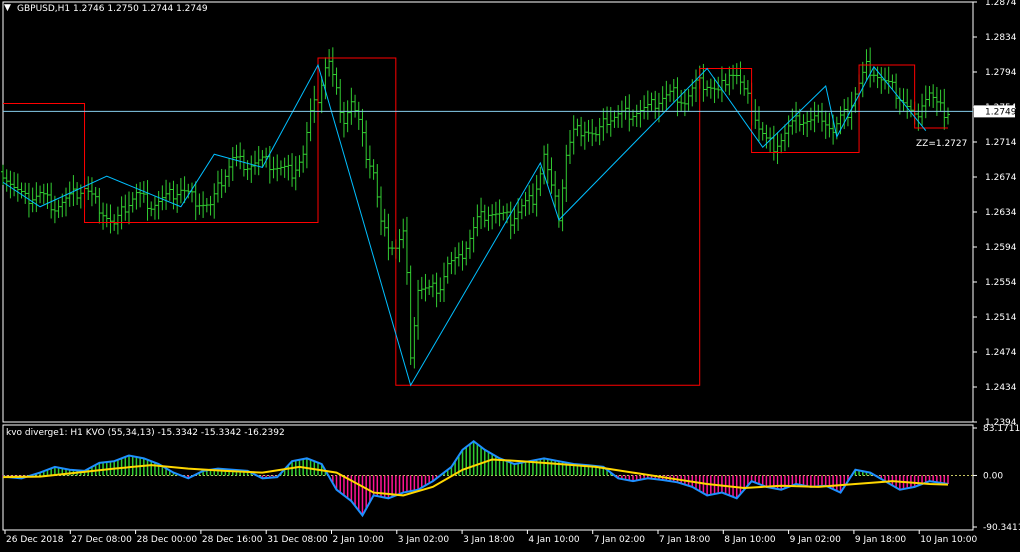 This screenshot has height=552, width=1020. I want to click on time-axis-label: 31 Dec 08:00, so click(297, 540).